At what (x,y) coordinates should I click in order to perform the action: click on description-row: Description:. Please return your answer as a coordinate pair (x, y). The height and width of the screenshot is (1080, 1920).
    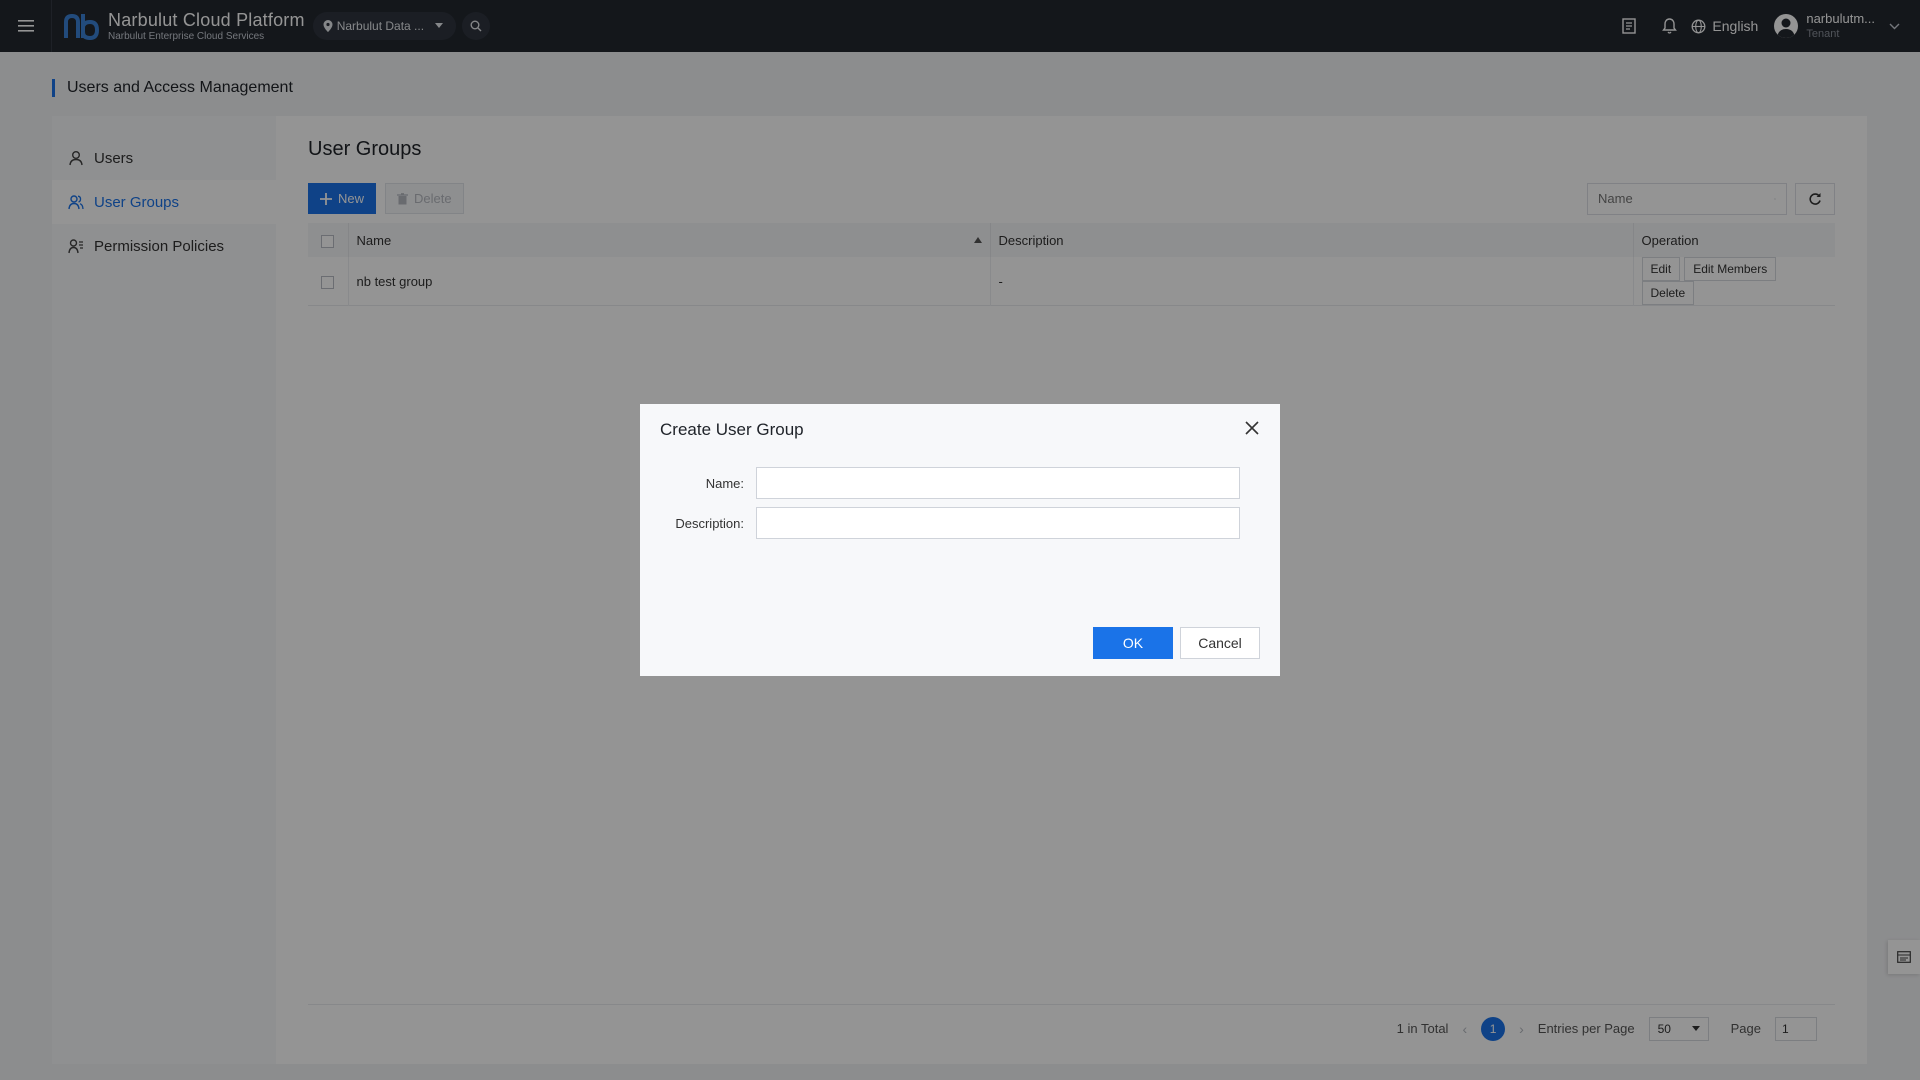
    Looking at the image, I should click on (950, 523).